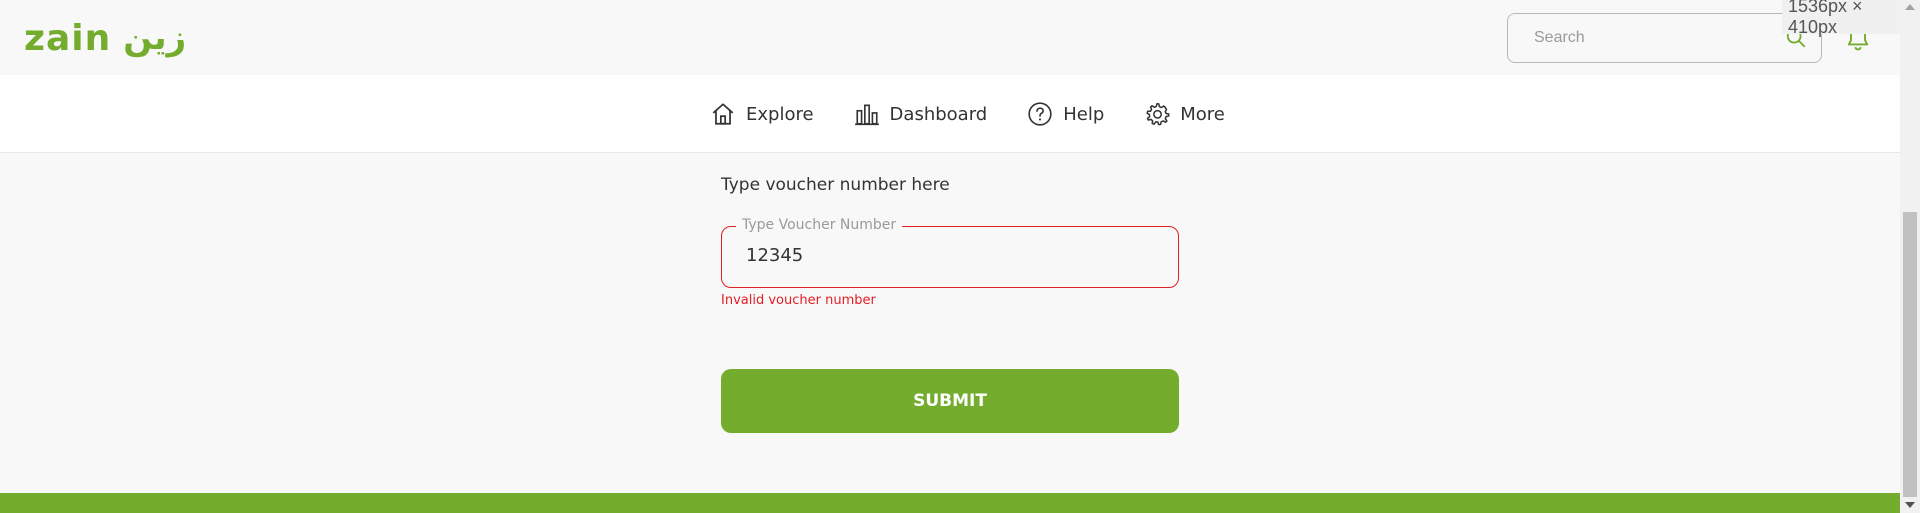 Image resolution: width=1920 pixels, height=513 pixels. What do you see at coordinates (1202, 114) in the screenshot?
I see `nav-item-label: More` at bounding box center [1202, 114].